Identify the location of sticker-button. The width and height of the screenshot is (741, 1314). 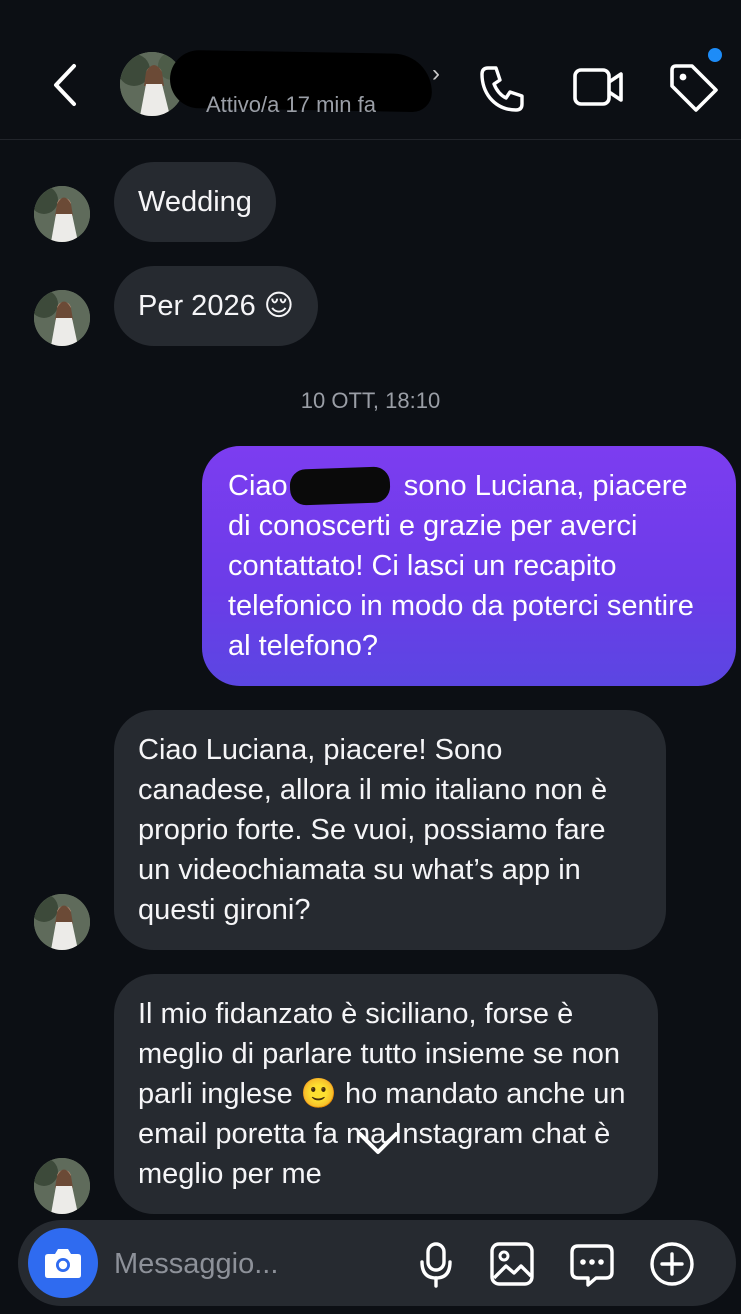
(592, 1264).